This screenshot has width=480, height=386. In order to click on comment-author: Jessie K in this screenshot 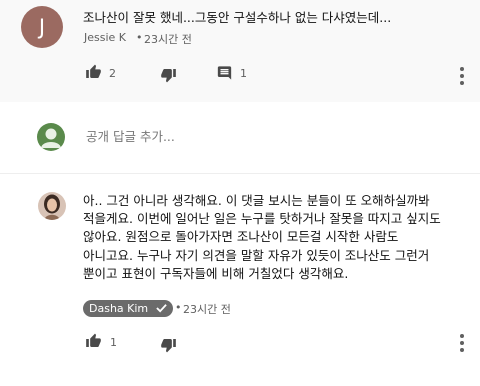, I will do `click(105, 37)`.